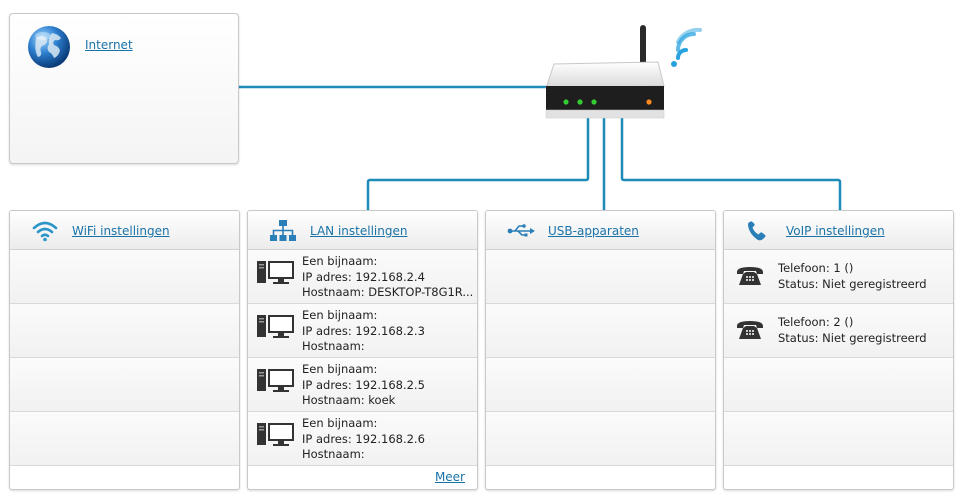  What do you see at coordinates (124, 88) in the screenshot?
I see `internet-box: Internet` at bounding box center [124, 88].